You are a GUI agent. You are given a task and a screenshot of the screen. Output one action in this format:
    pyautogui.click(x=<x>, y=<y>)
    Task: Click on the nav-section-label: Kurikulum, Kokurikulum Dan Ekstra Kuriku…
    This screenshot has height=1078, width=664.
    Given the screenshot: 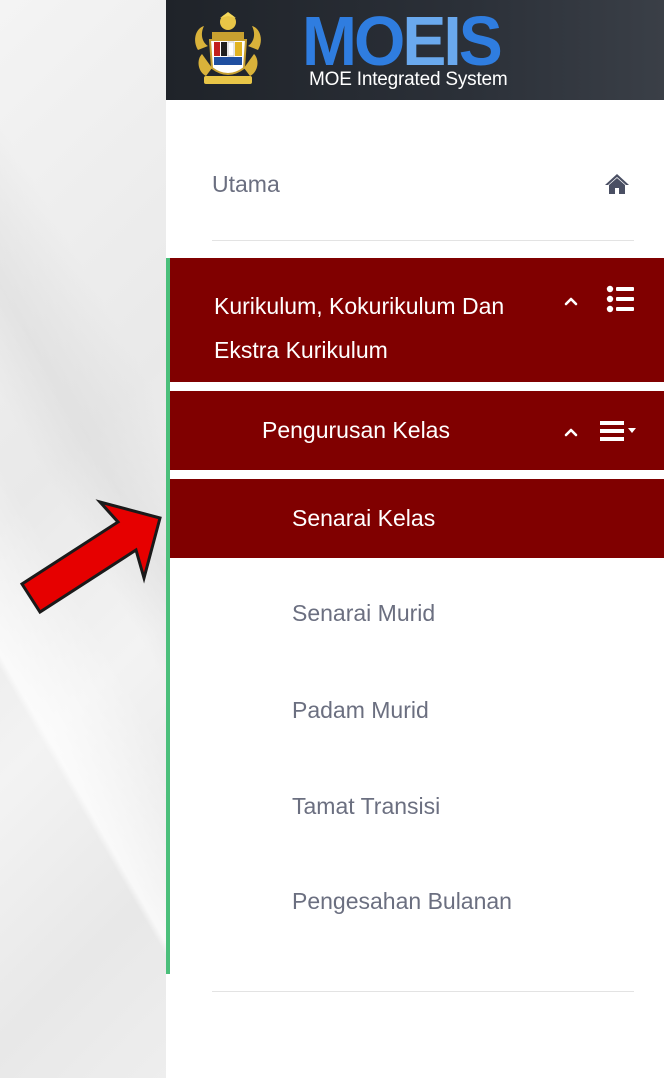 What is the action you would take?
    pyautogui.click(x=359, y=328)
    